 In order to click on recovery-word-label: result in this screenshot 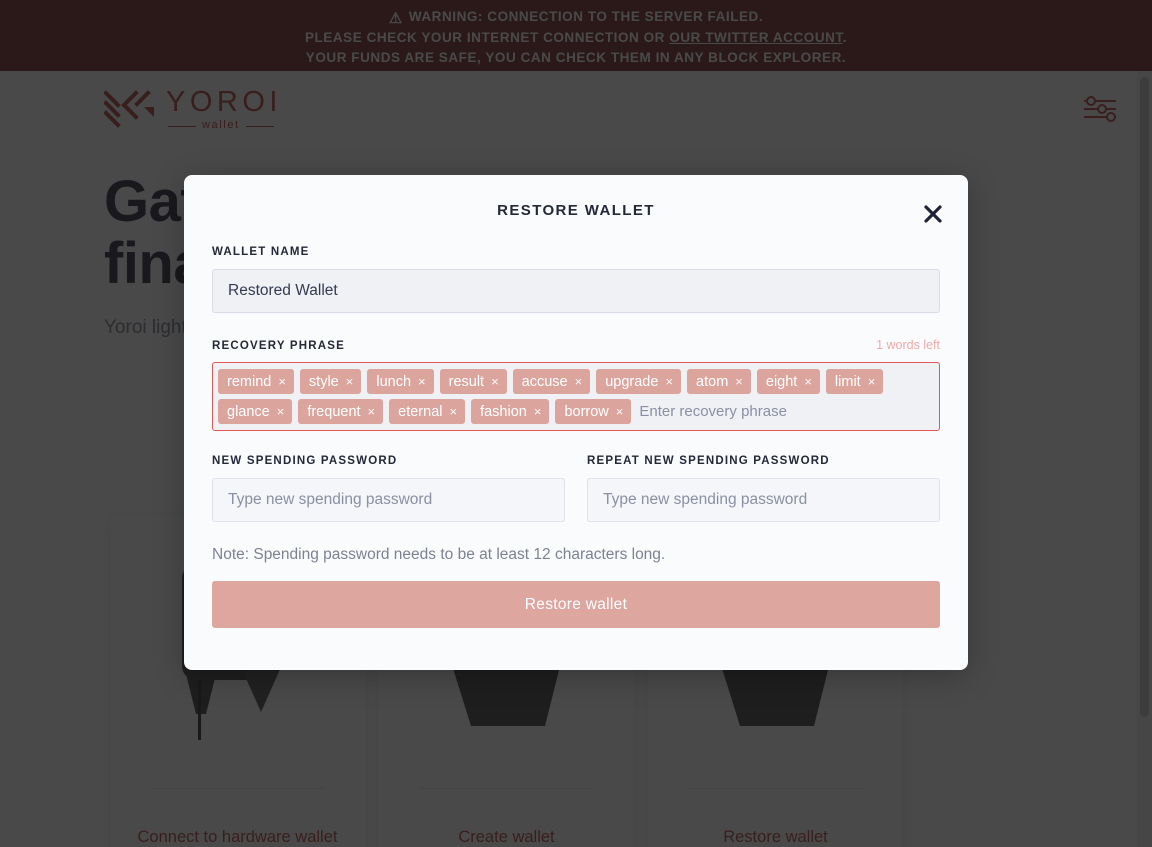, I will do `click(466, 381)`.